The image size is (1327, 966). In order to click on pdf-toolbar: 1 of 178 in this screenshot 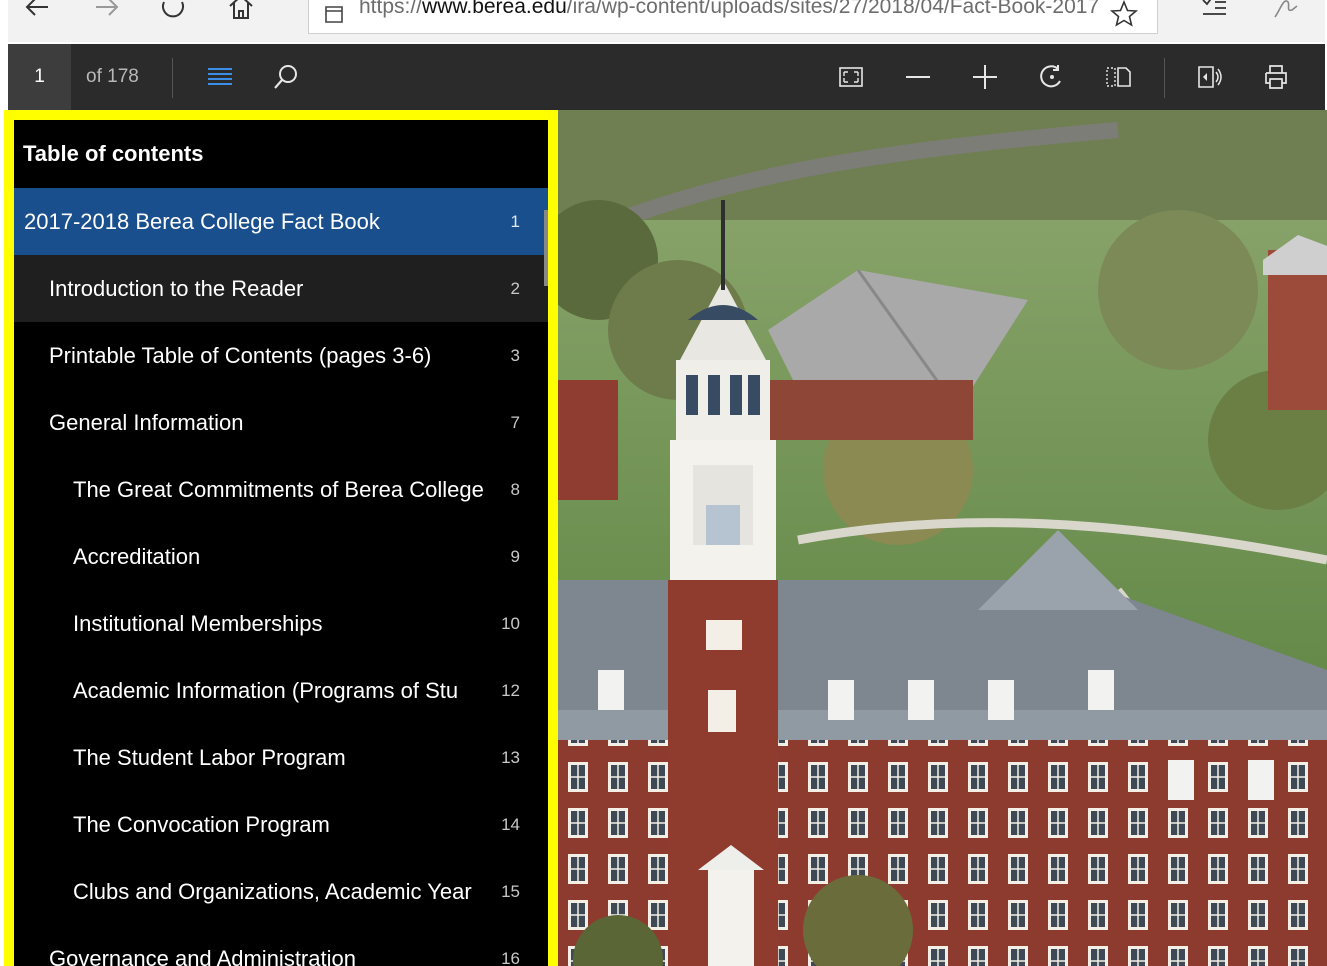, I will do `click(666, 77)`.